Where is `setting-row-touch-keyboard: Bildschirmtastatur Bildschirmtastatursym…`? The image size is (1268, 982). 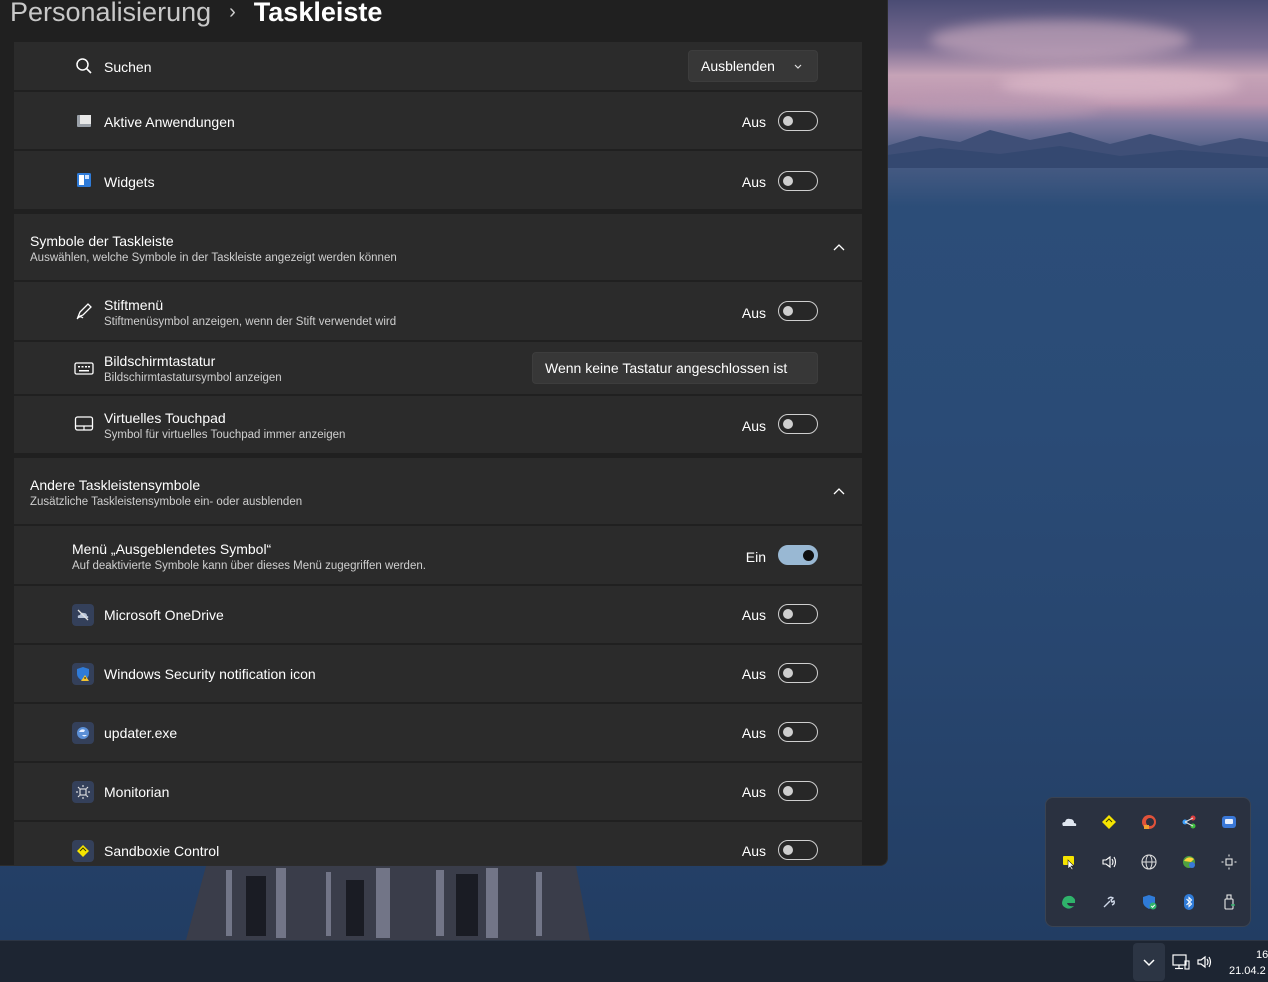 setting-row-touch-keyboard: Bildschirmtastatur Bildschirmtastatursym… is located at coordinates (438, 368).